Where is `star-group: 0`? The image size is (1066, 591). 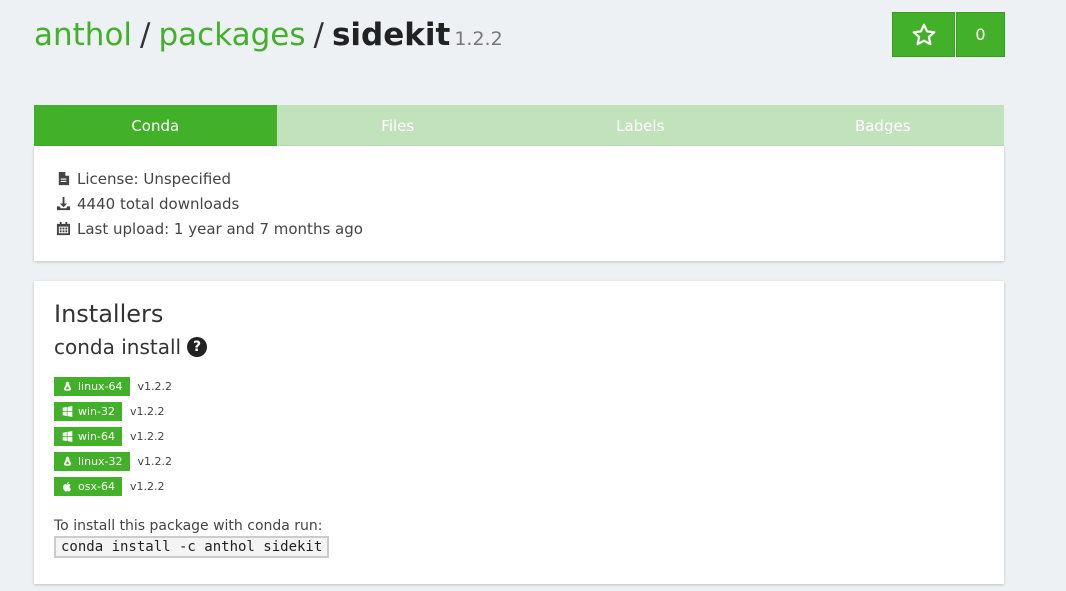
star-group: 0 is located at coordinates (948, 34).